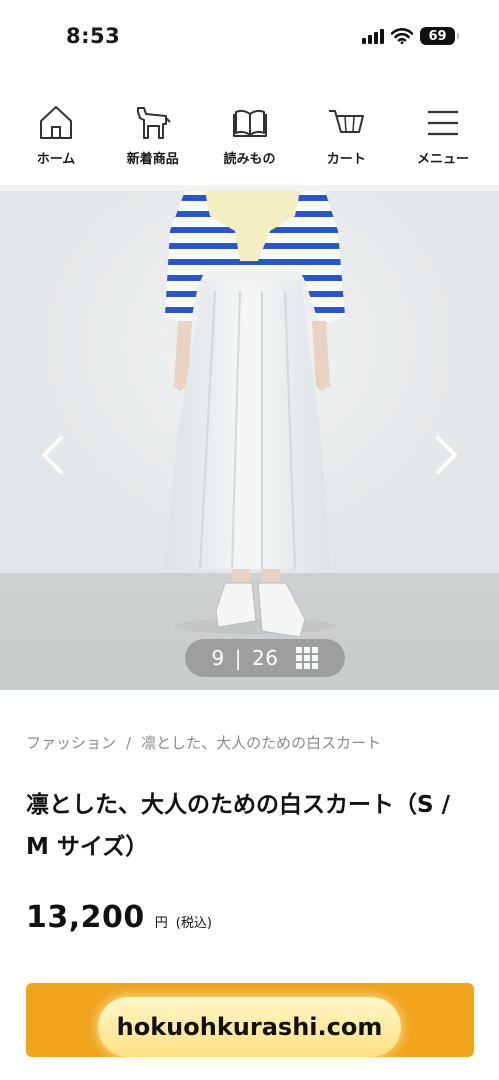 This screenshot has width=499, height=1080. Describe the element at coordinates (402, 36) in the screenshot. I see `wifi-icon` at that location.